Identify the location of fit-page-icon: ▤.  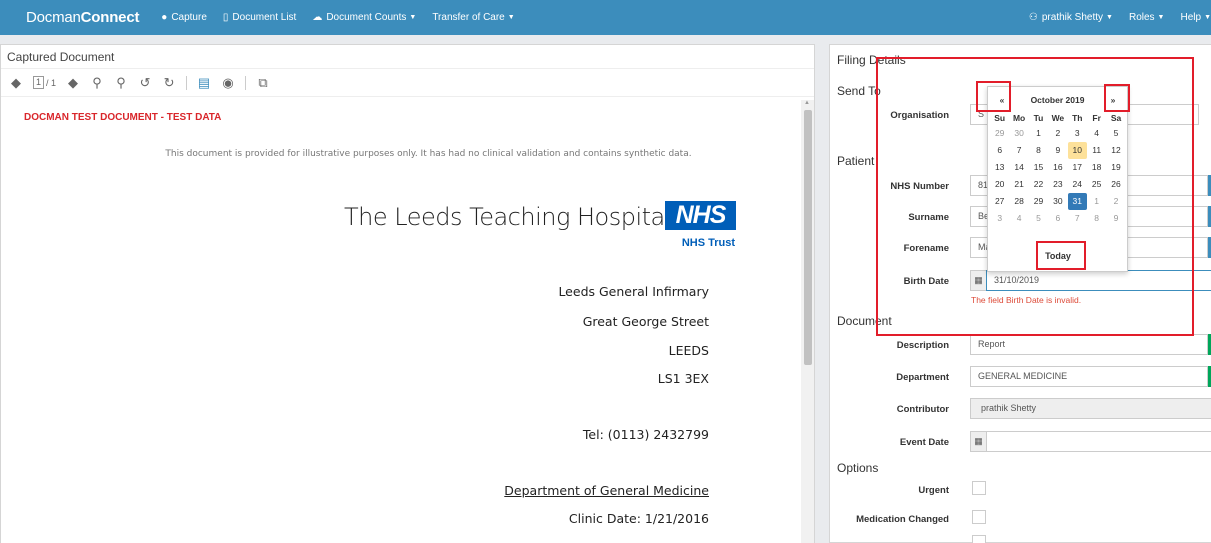
(204, 83).